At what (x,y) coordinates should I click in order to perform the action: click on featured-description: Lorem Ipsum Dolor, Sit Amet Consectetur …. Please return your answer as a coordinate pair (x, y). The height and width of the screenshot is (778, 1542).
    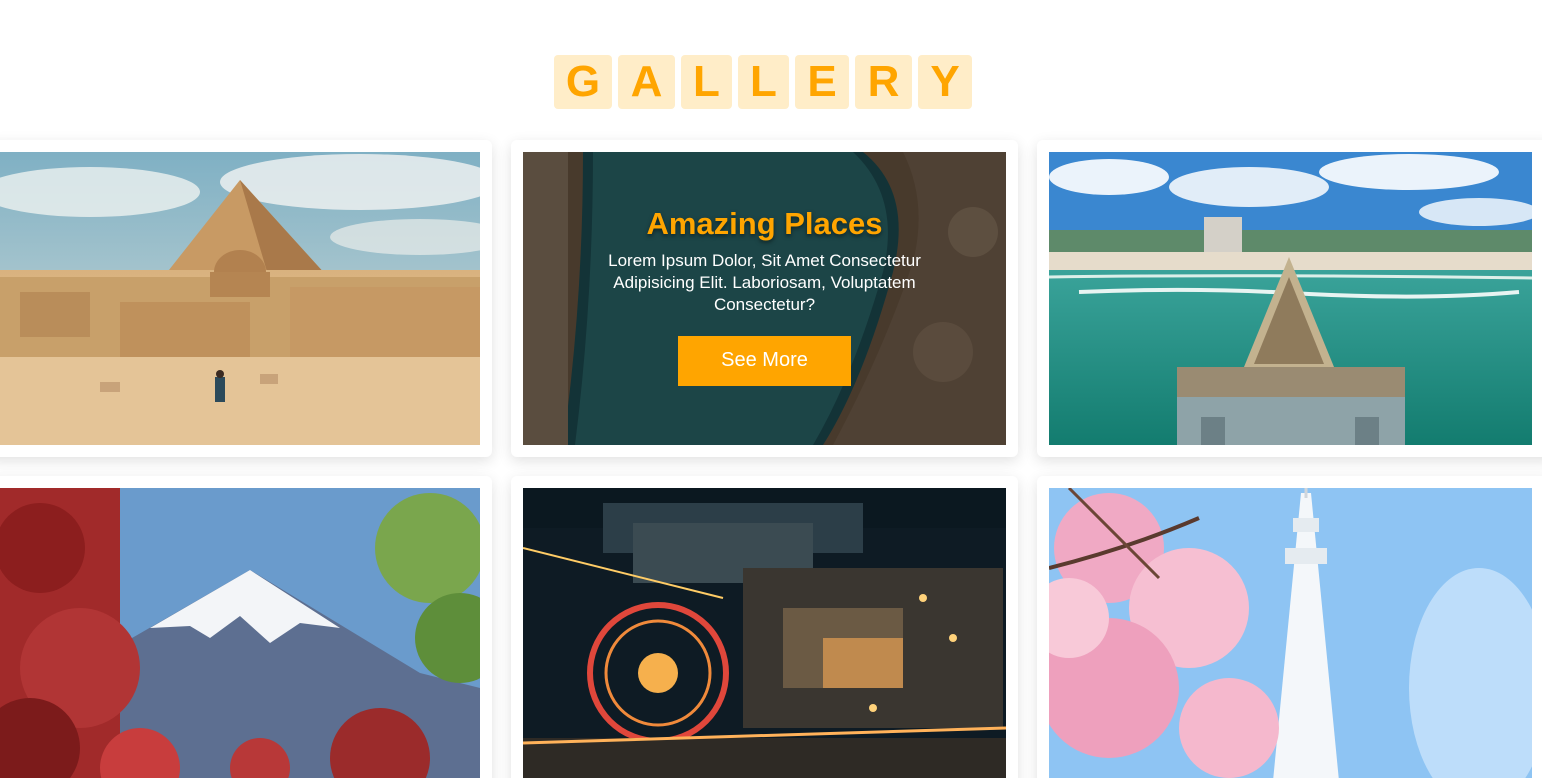
    Looking at the image, I should click on (764, 282).